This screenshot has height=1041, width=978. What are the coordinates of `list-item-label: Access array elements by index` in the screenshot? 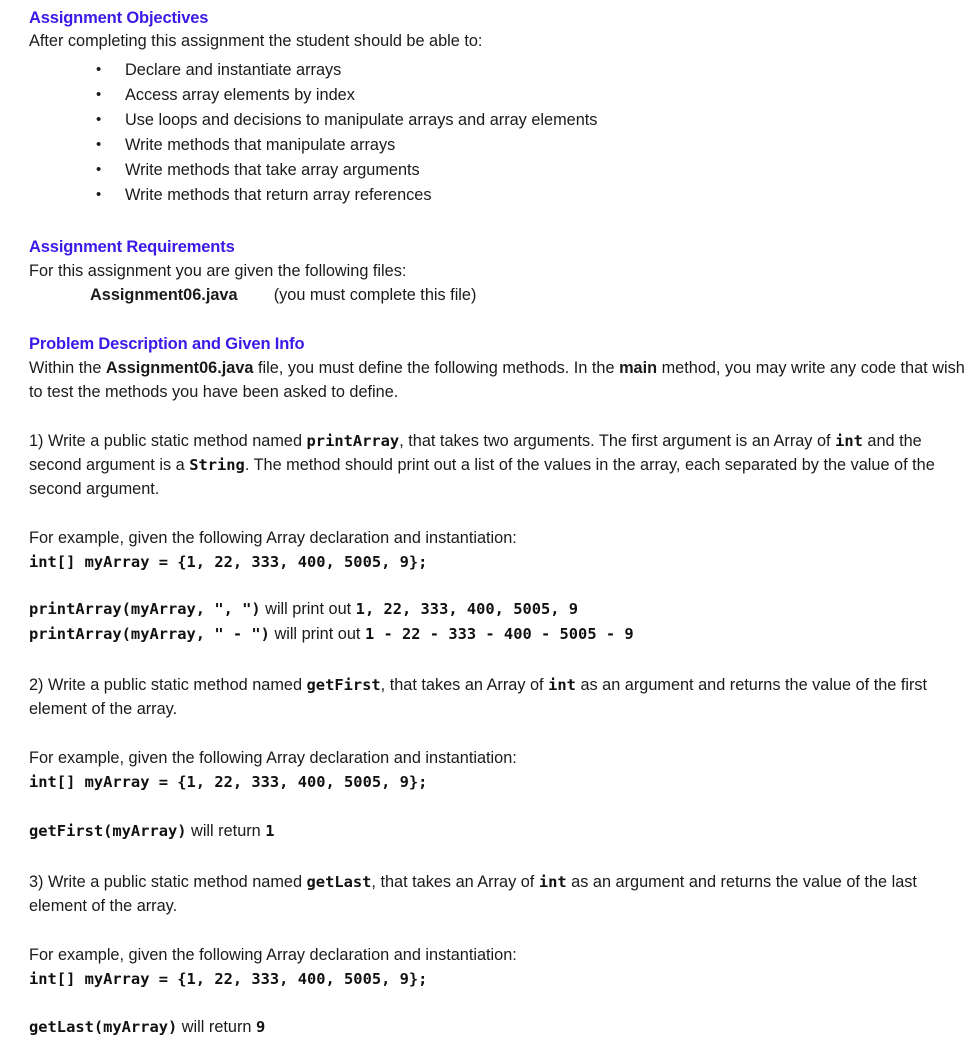 It's located at (240, 94).